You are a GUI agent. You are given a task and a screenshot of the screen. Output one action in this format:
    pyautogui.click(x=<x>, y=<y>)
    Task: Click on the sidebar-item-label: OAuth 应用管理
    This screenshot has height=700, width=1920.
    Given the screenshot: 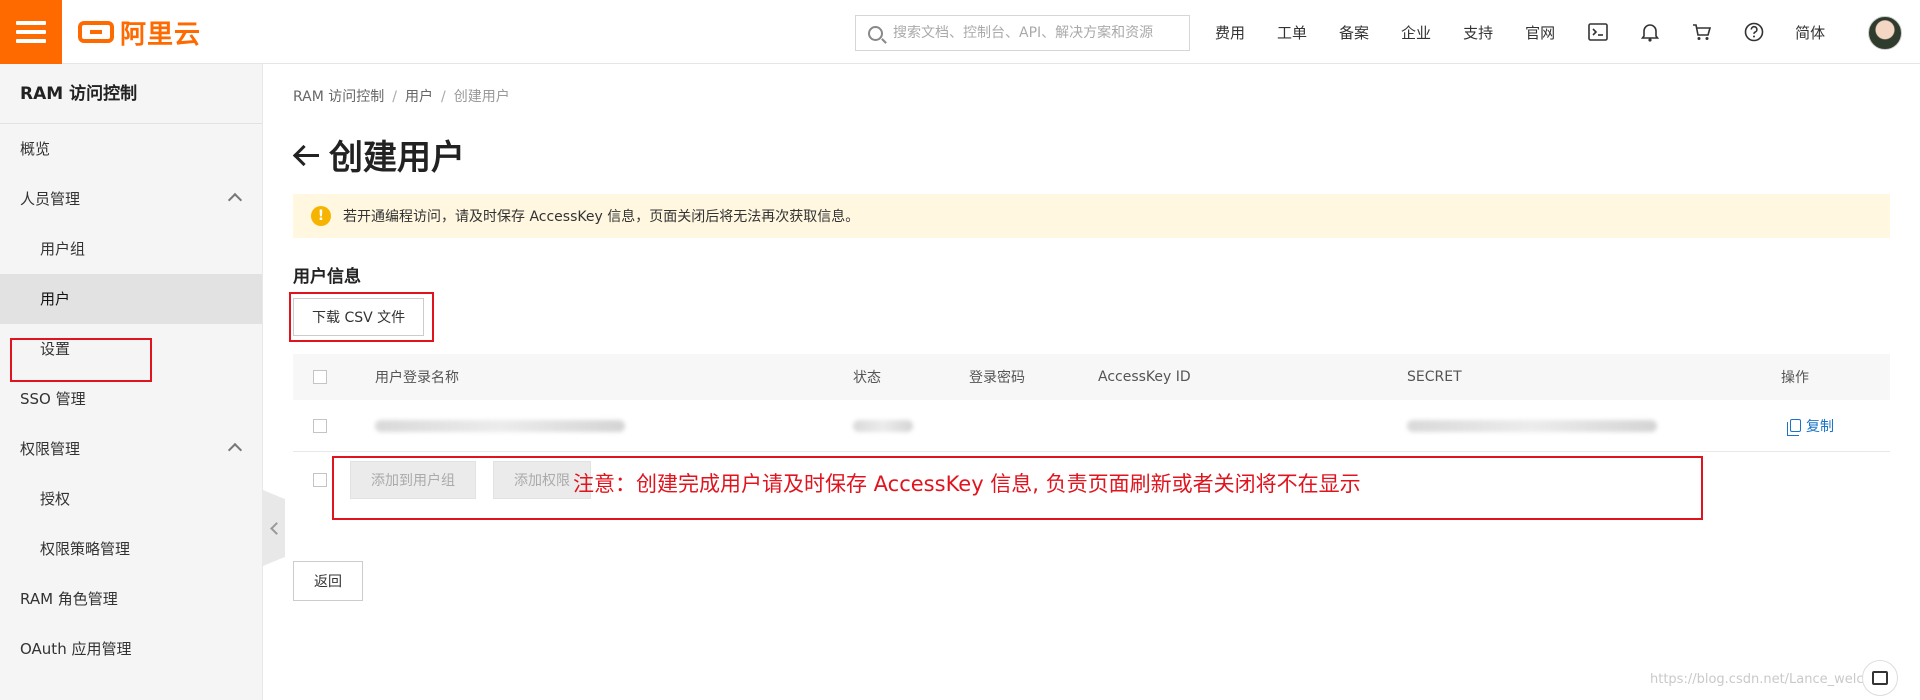 What is the action you would take?
    pyautogui.click(x=76, y=649)
    